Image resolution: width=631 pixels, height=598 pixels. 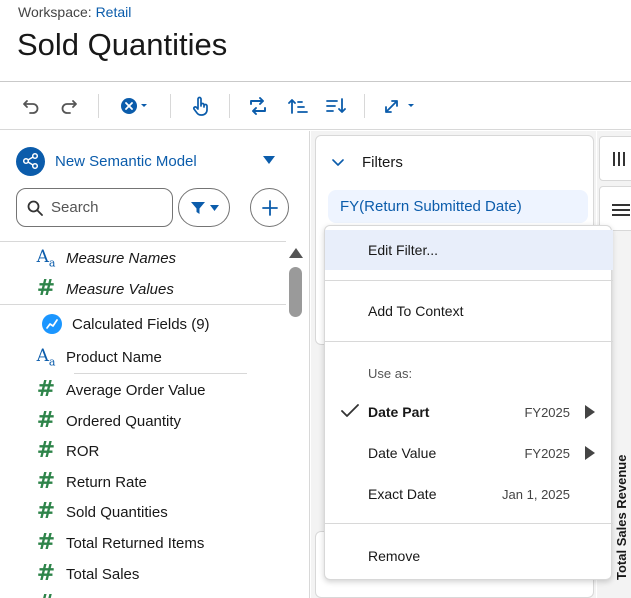 I want to click on undo-button, so click(x=31, y=106).